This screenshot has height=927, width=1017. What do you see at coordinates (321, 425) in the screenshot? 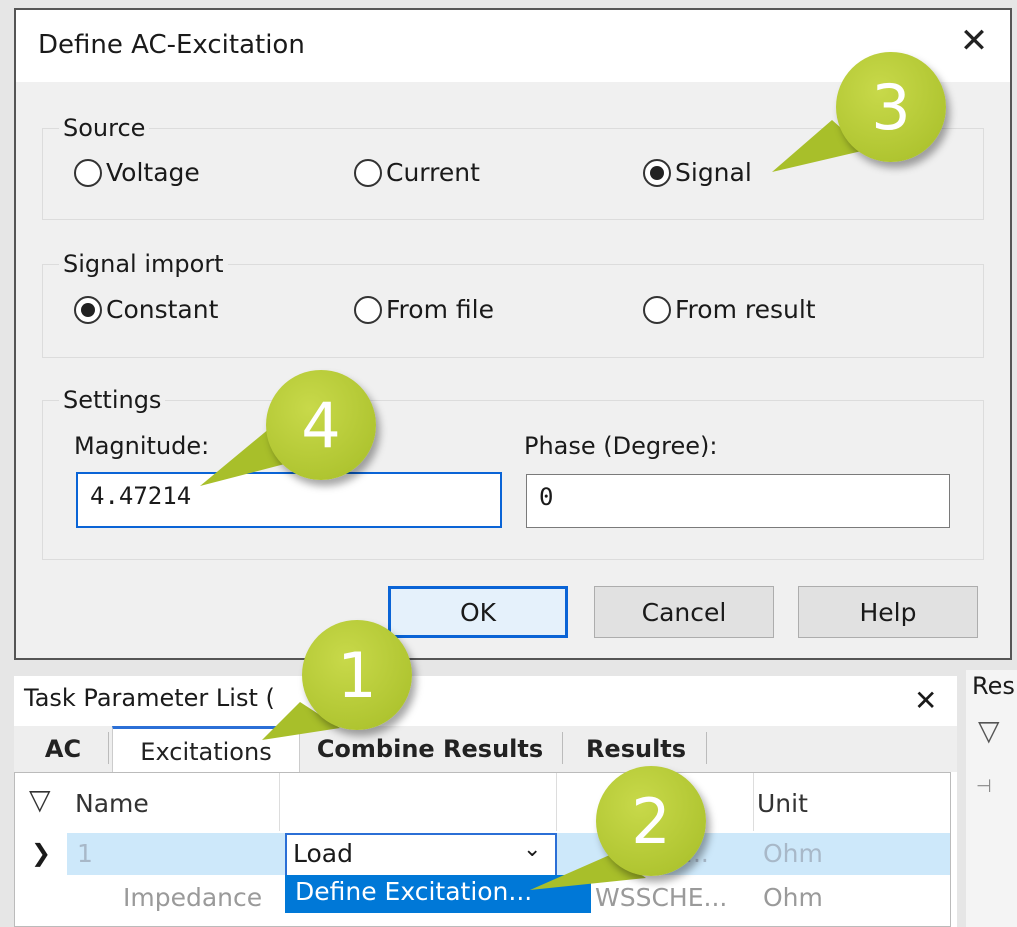
I see `callout-badge-4: 4` at bounding box center [321, 425].